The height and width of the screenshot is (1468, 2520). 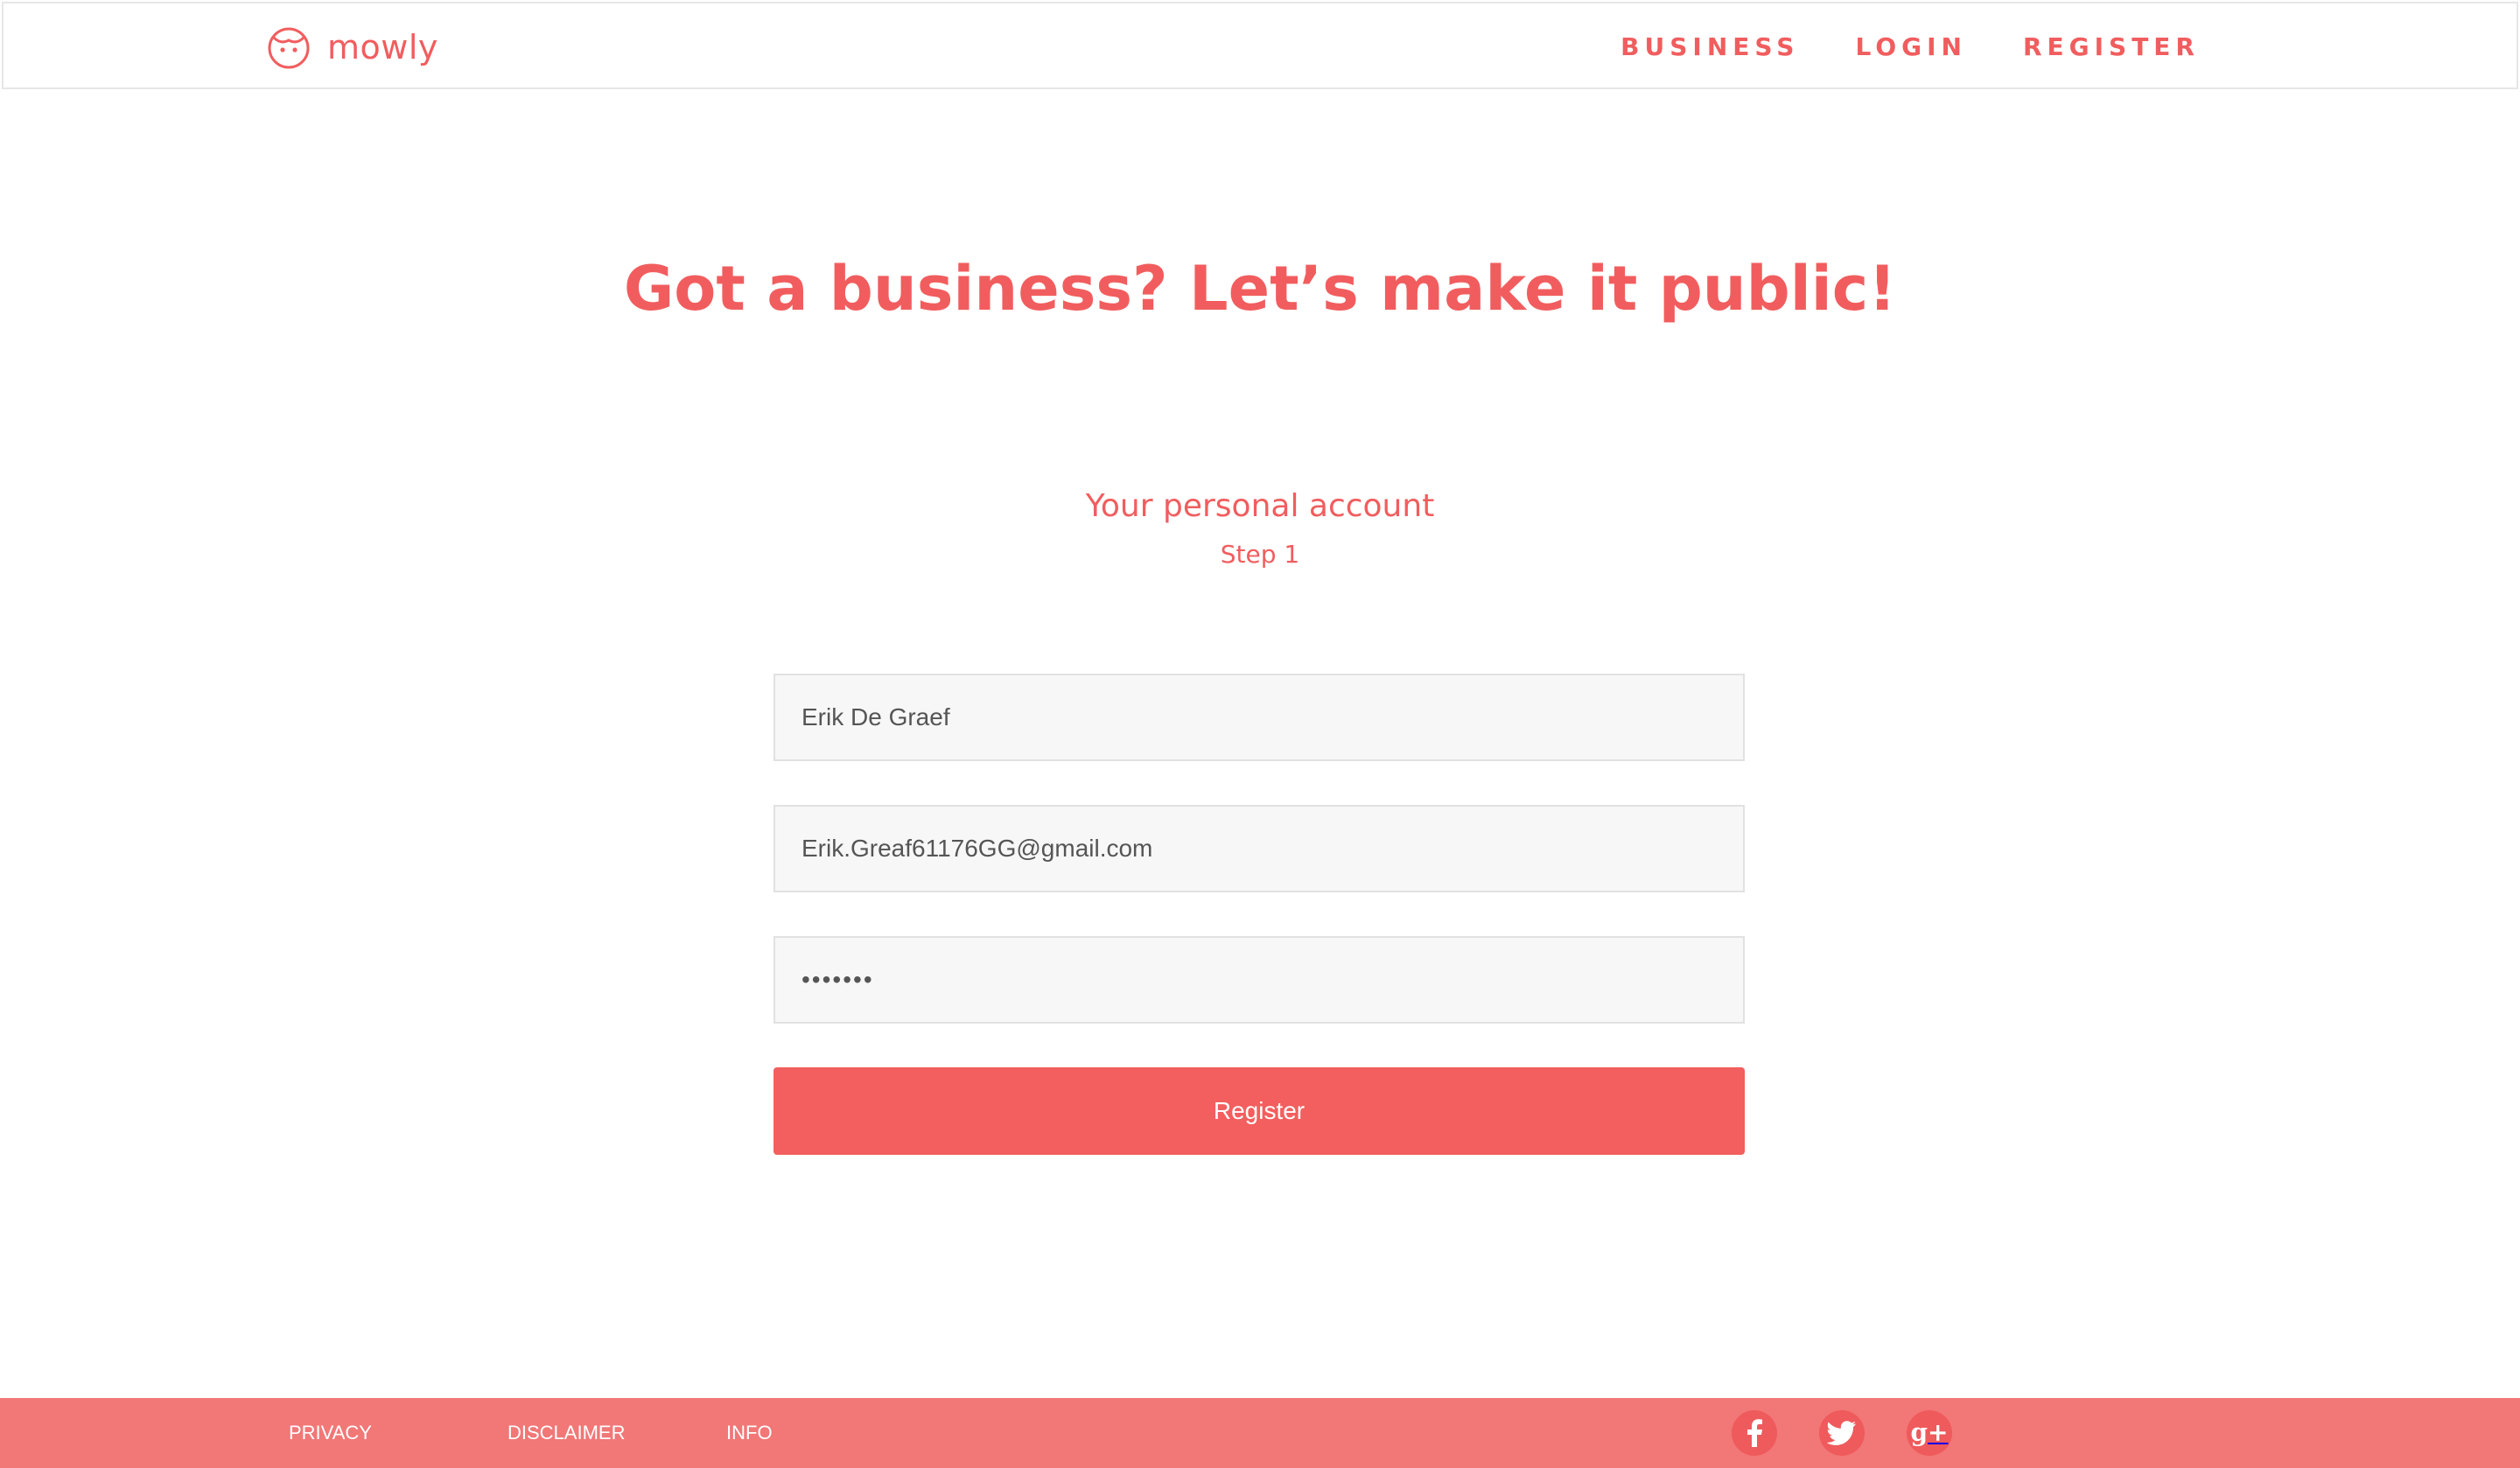 I want to click on full-name-input, so click(x=1259, y=717).